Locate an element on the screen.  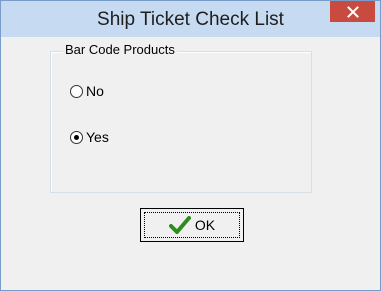
title-bar: Ship Ticket Check List is located at coordinates (190, 19).